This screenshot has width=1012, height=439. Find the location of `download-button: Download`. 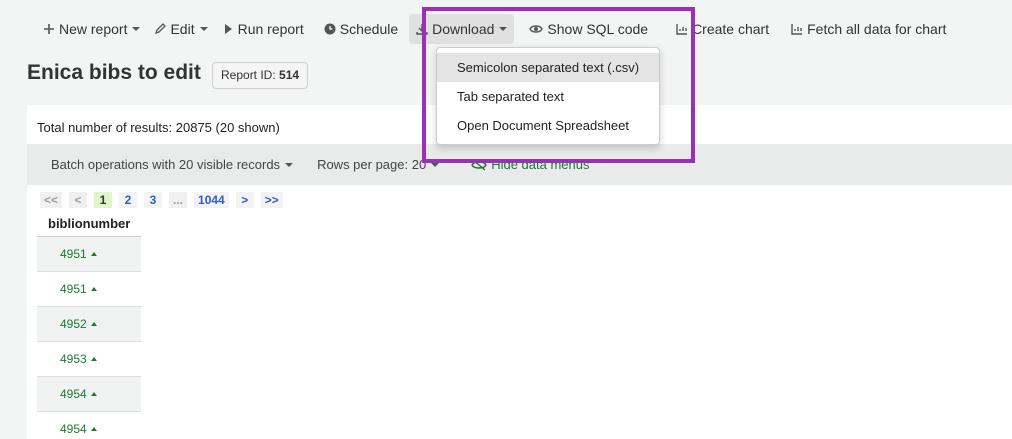

download-button: Download is located at coordinates (462, 29).